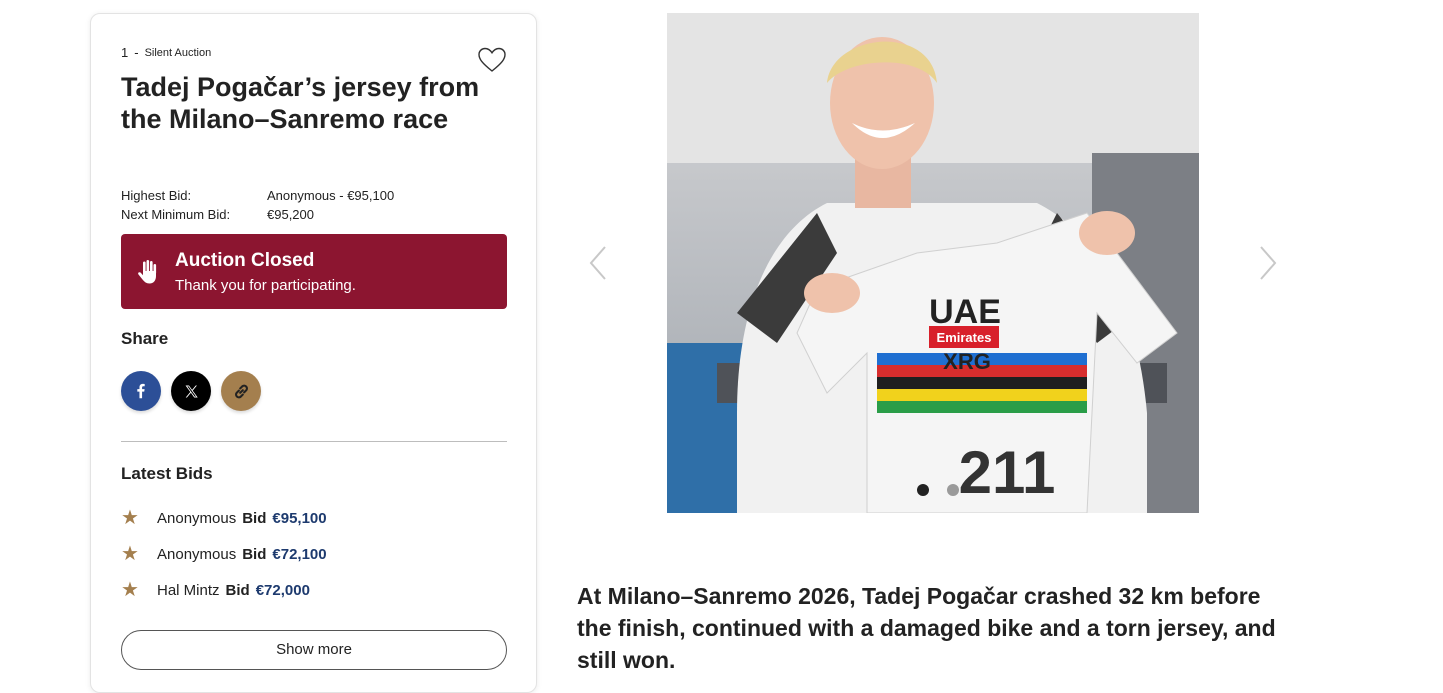  I want to click on bid-amount: €72,000, so click(282, 590).